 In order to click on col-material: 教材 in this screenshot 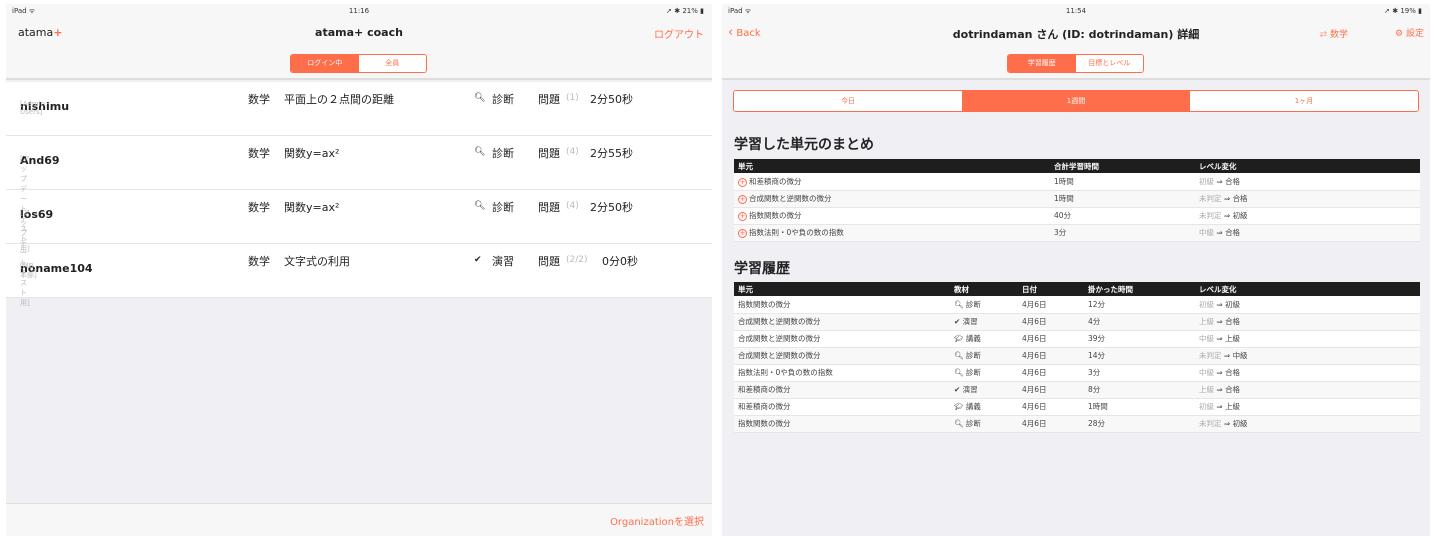, I will do `click(984, 289)`.